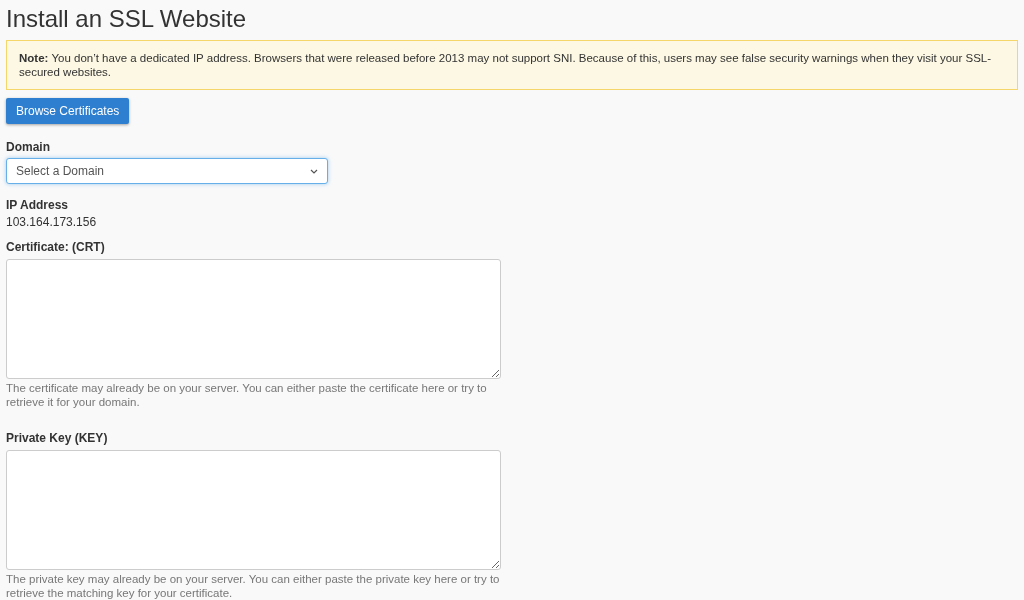 The image size is (1024, 600). I want to click on browse-certificates-button: Browse Certificates, so click(68, 111).